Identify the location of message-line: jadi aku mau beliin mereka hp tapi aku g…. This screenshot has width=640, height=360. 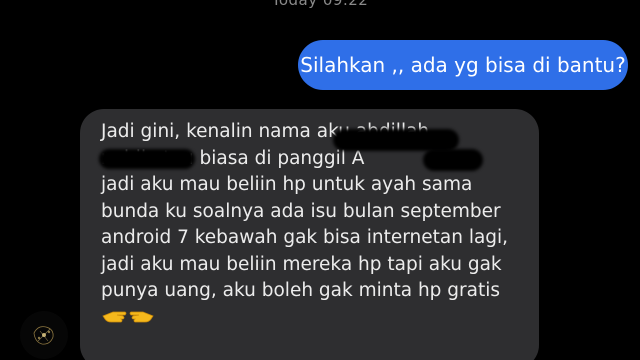
(301, 264).